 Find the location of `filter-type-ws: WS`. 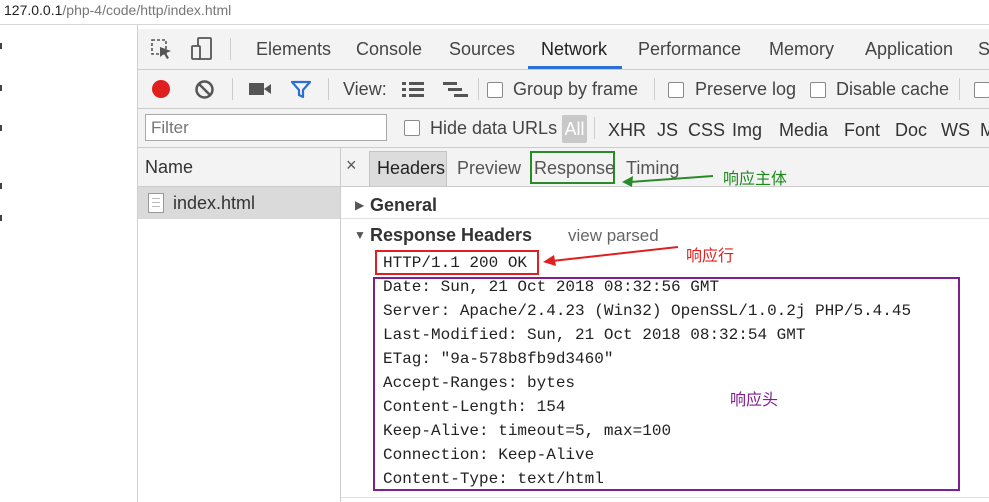

filter-type-ws: WS is located at coordinates (955, 130).